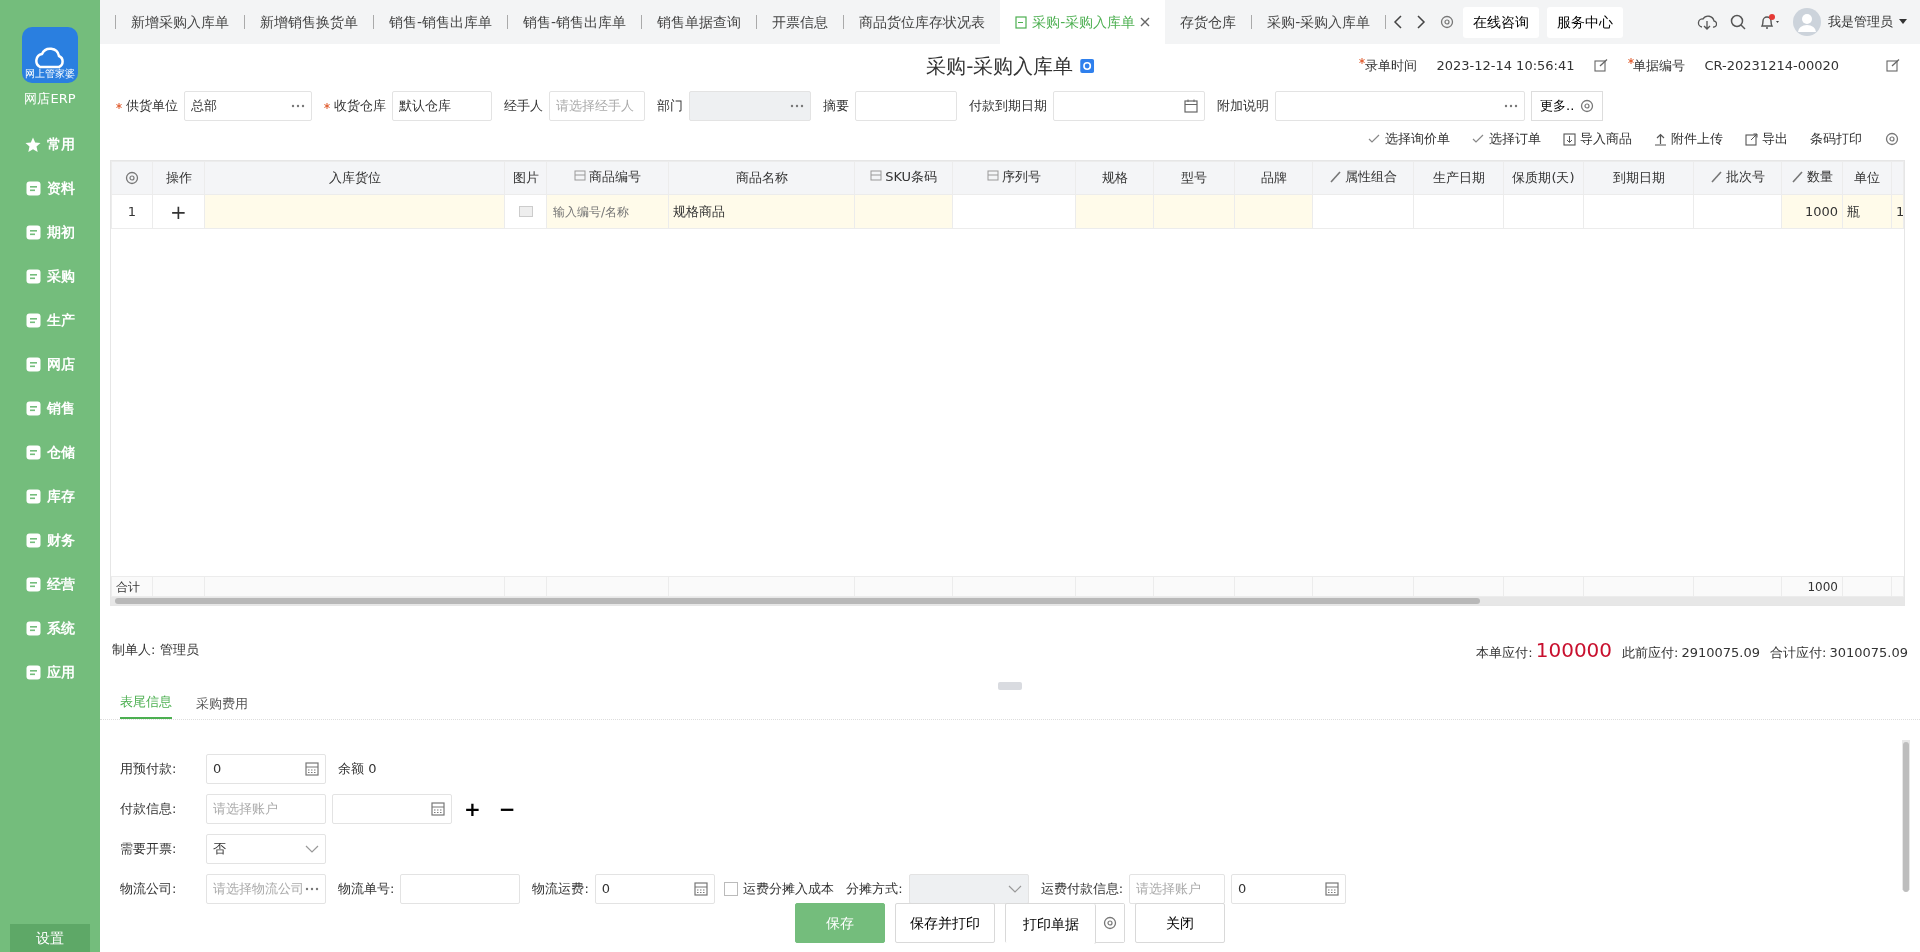  What do you see at coordinates (1745, 177) in the screenshot?
I see `header-label: 批次号` at bounding box center [1745, 177].